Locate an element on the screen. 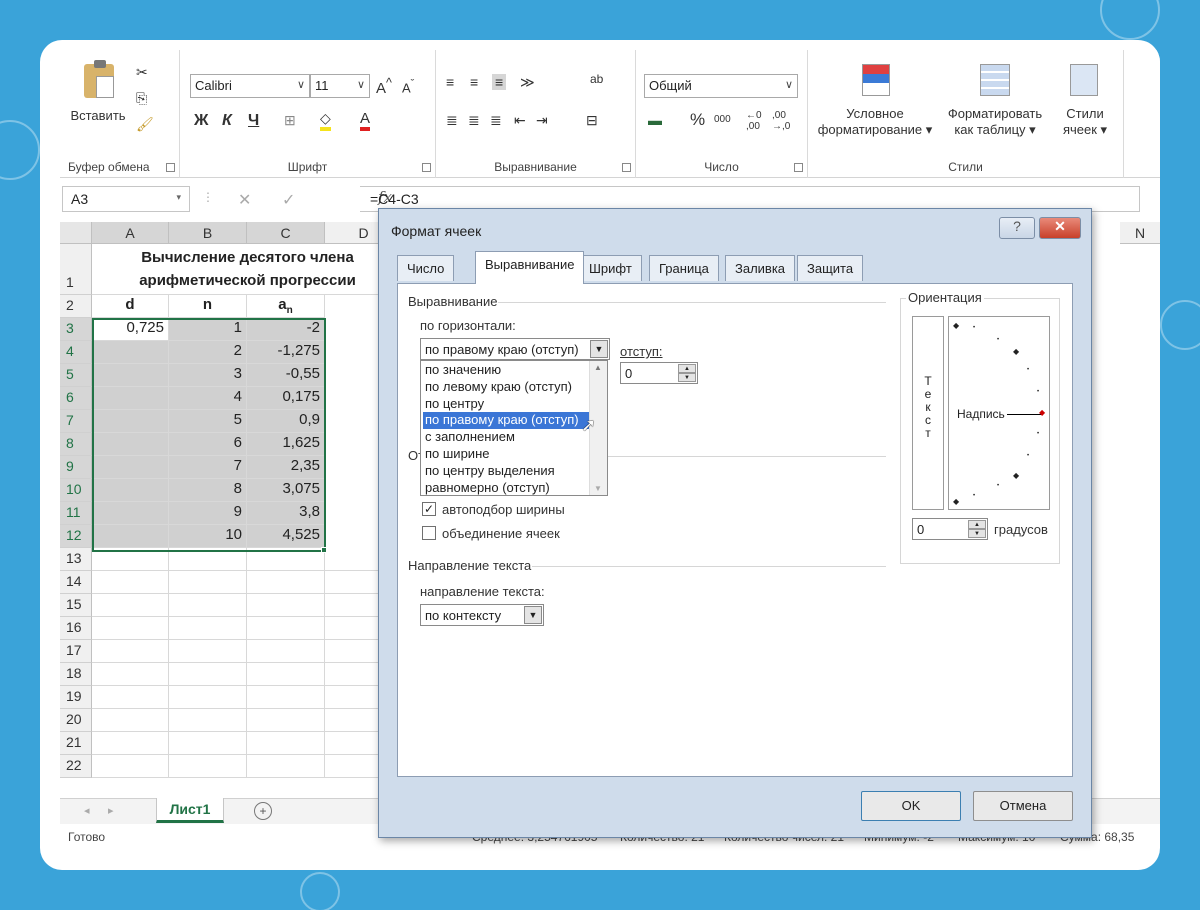  row-header: 3 is located at coordinates (76, 329).